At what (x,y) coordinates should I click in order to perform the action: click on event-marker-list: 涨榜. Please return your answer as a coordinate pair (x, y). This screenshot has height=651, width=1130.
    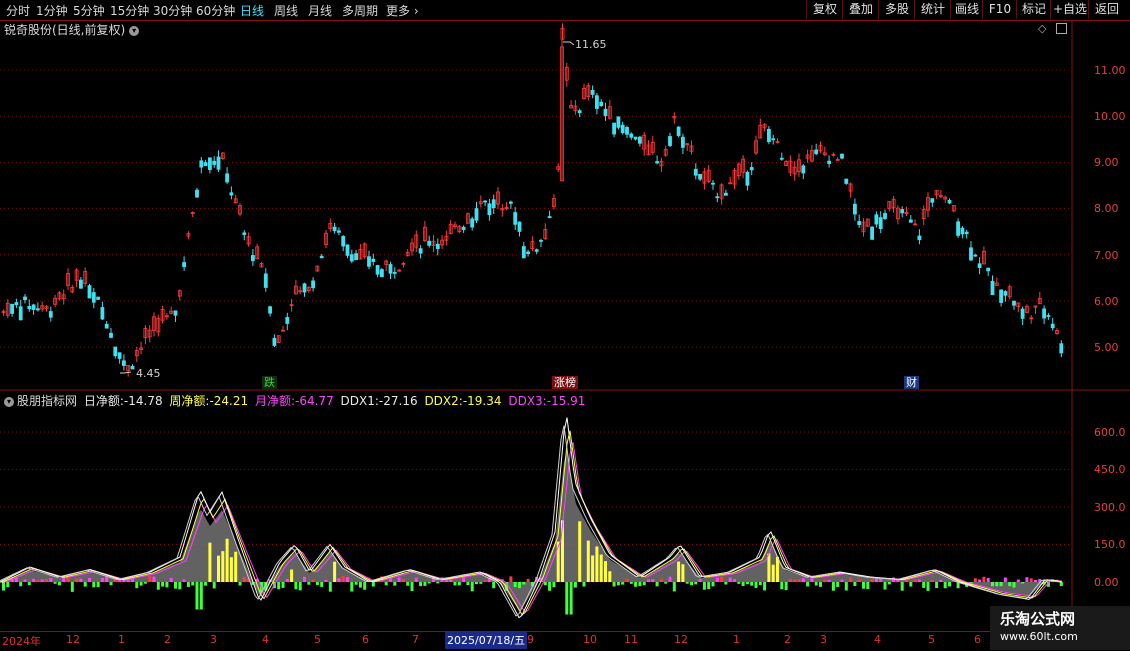
    Looking at the image, I should click on (565, 382).